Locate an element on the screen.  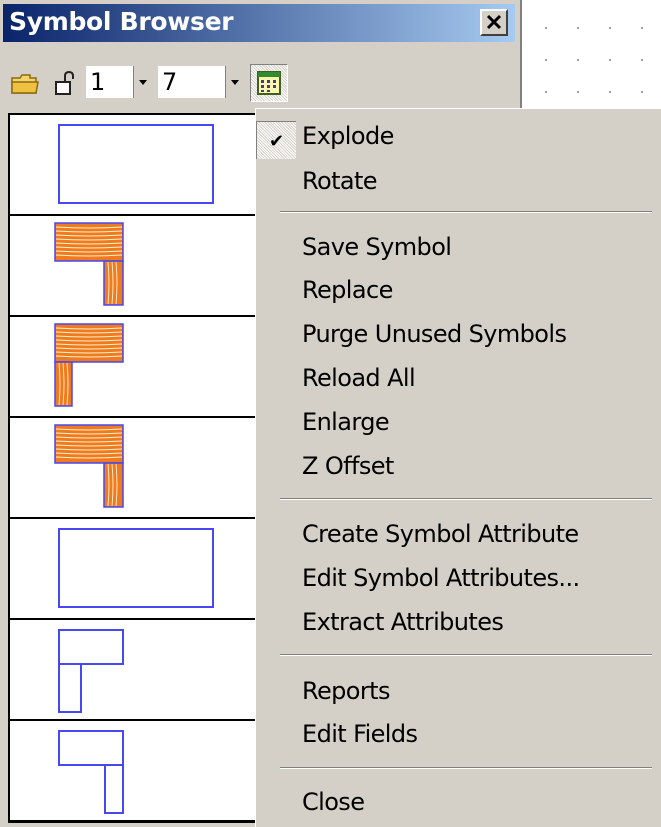
toolbar: 1 7 is located at coordinates (260, 85).